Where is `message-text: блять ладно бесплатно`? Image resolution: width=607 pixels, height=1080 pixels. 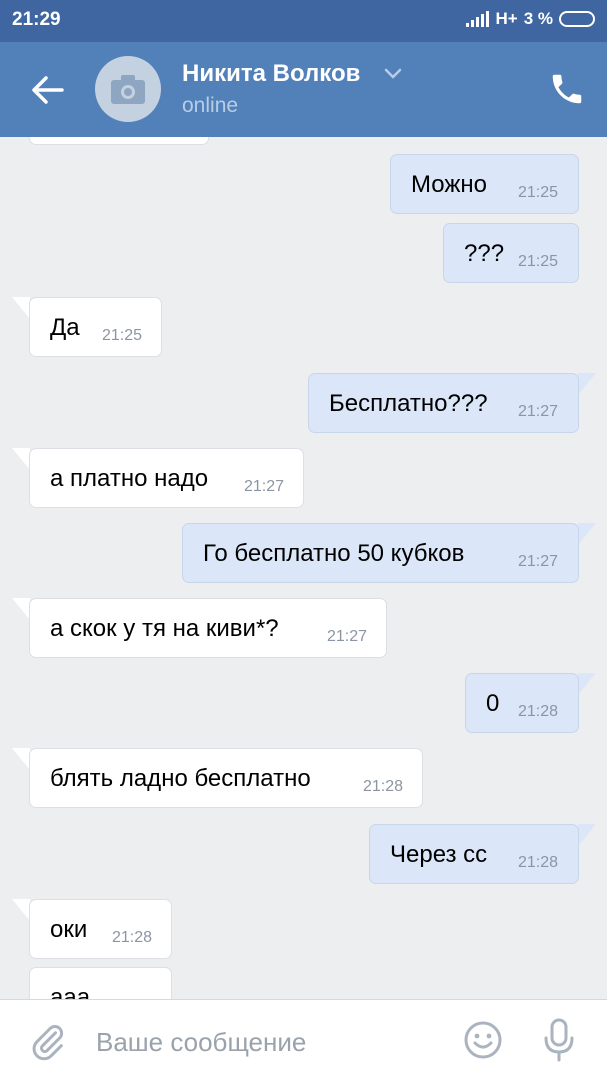
message-text: блять ладно бесплатно is located at coordinates (180, 778).